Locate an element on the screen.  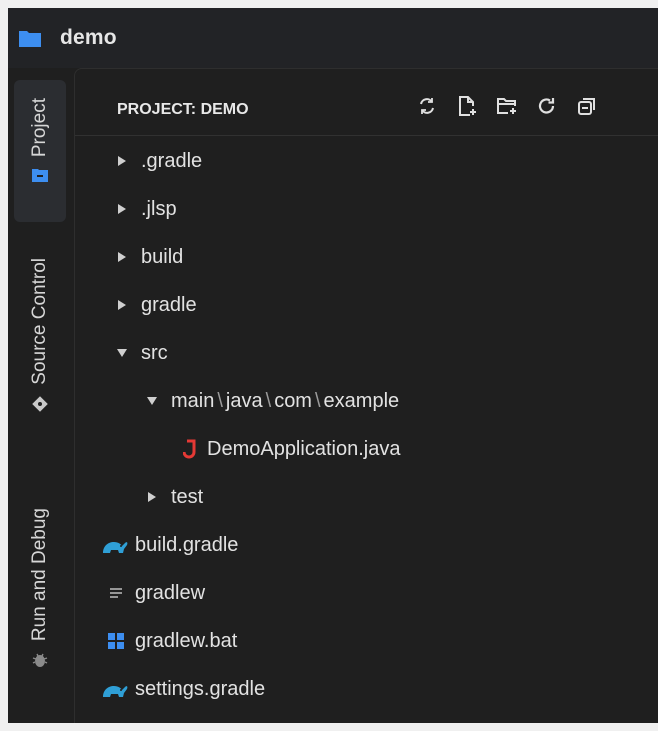
git-icon is located at coordinates (40, 406).